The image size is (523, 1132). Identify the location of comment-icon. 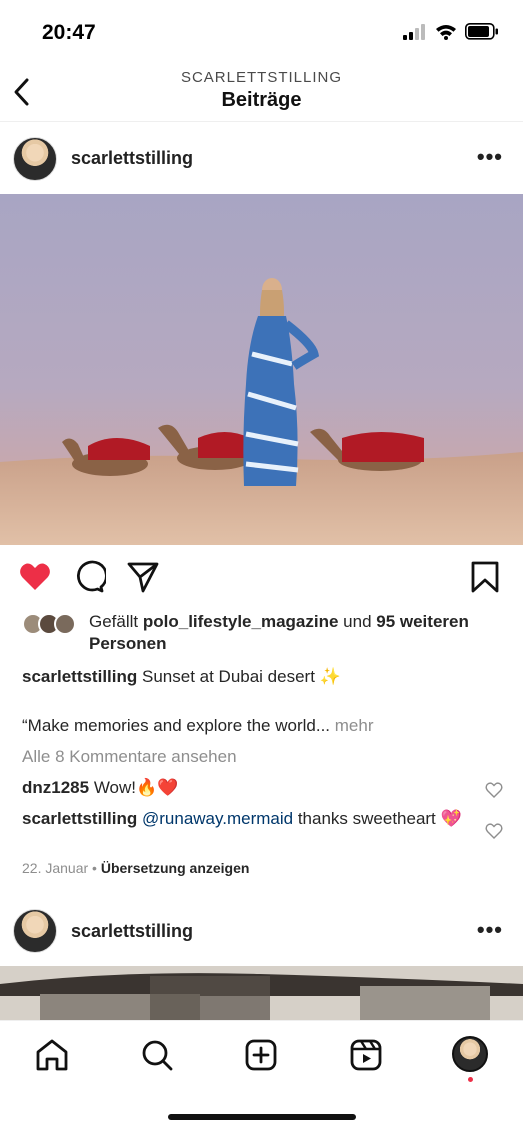
(89, 577).